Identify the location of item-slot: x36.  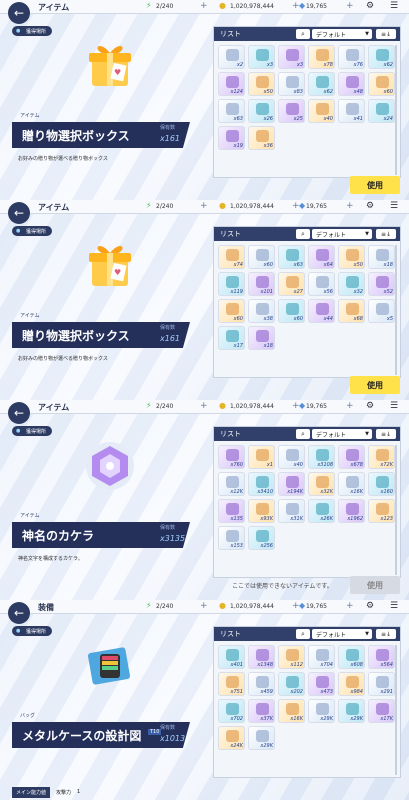
(261, 138).